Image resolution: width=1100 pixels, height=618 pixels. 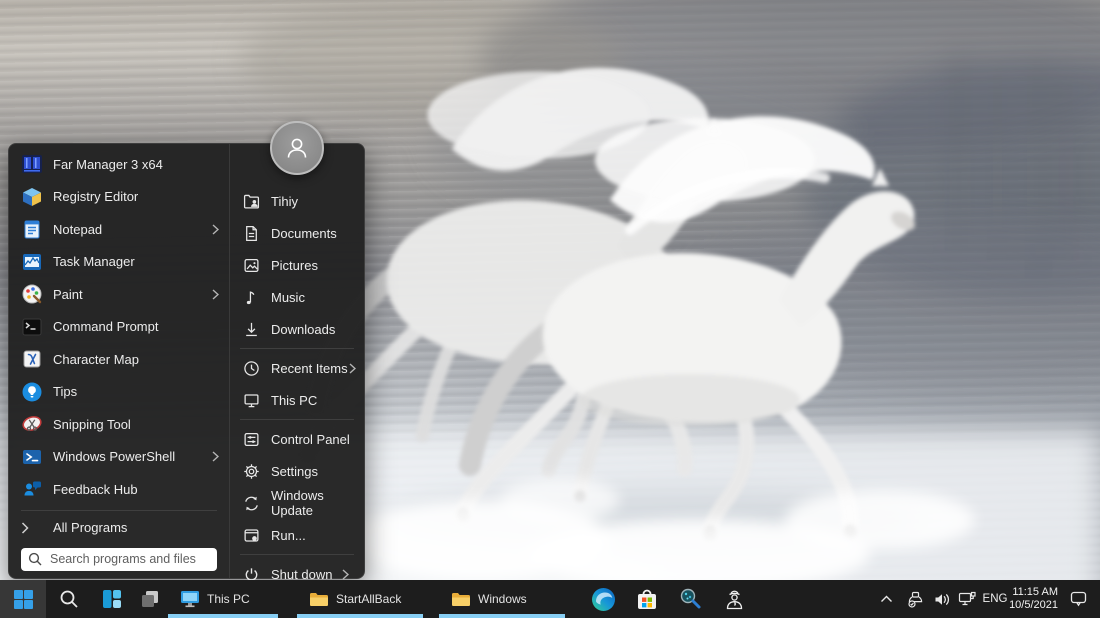 What do you see at coordinates (119, 392) in the screenshot?
I see `start-menu-item-tips: Tips` at bounding box center [119, 392].